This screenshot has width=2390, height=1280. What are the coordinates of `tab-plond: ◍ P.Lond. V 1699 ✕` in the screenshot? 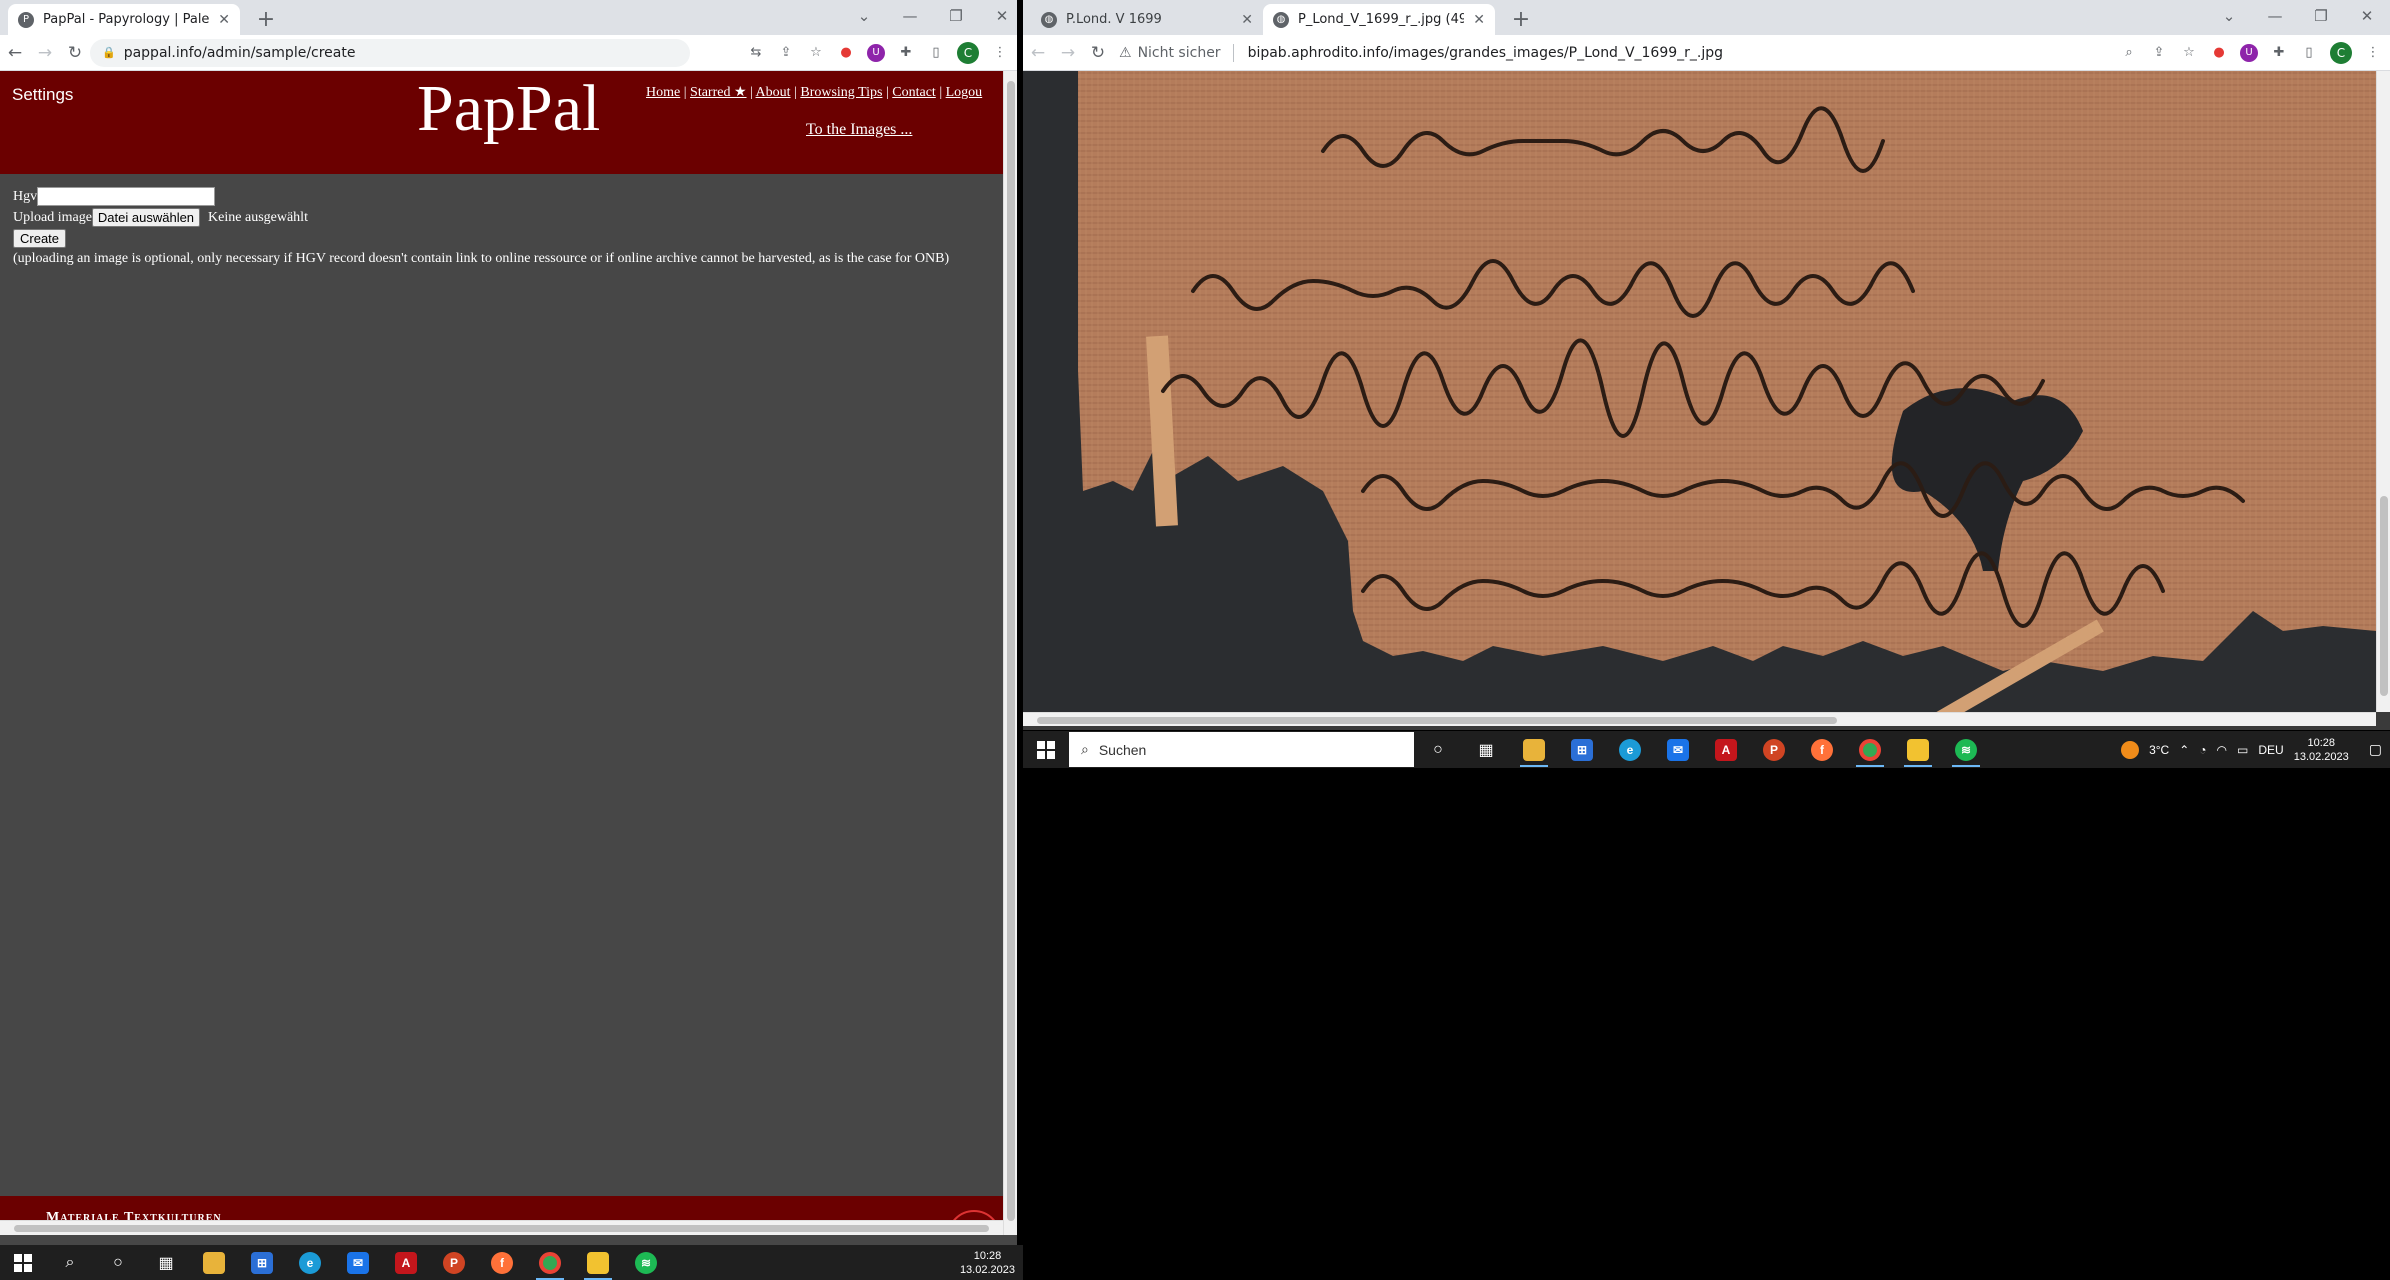 It's located at (1147, 19).